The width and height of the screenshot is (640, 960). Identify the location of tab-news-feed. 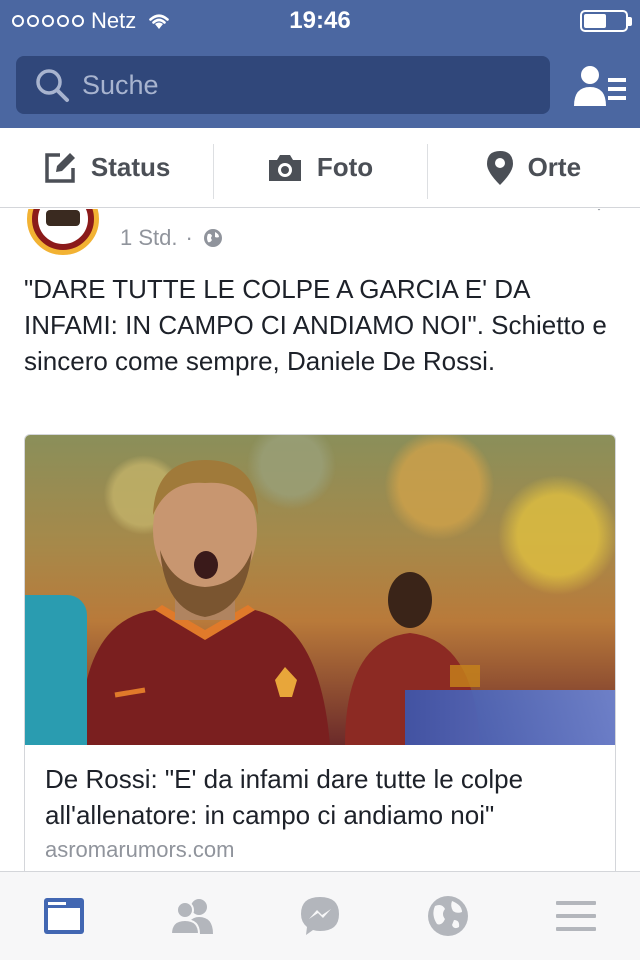
(64, 916).